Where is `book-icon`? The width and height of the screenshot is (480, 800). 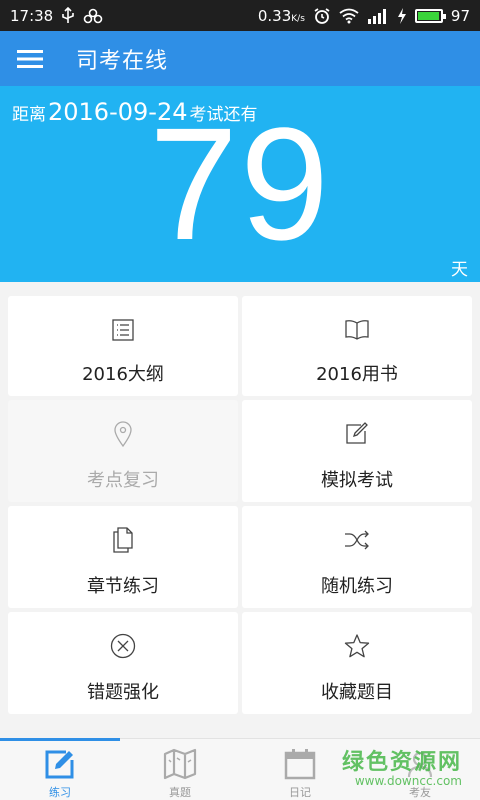 book-icon is located at coordinates (357, 330).